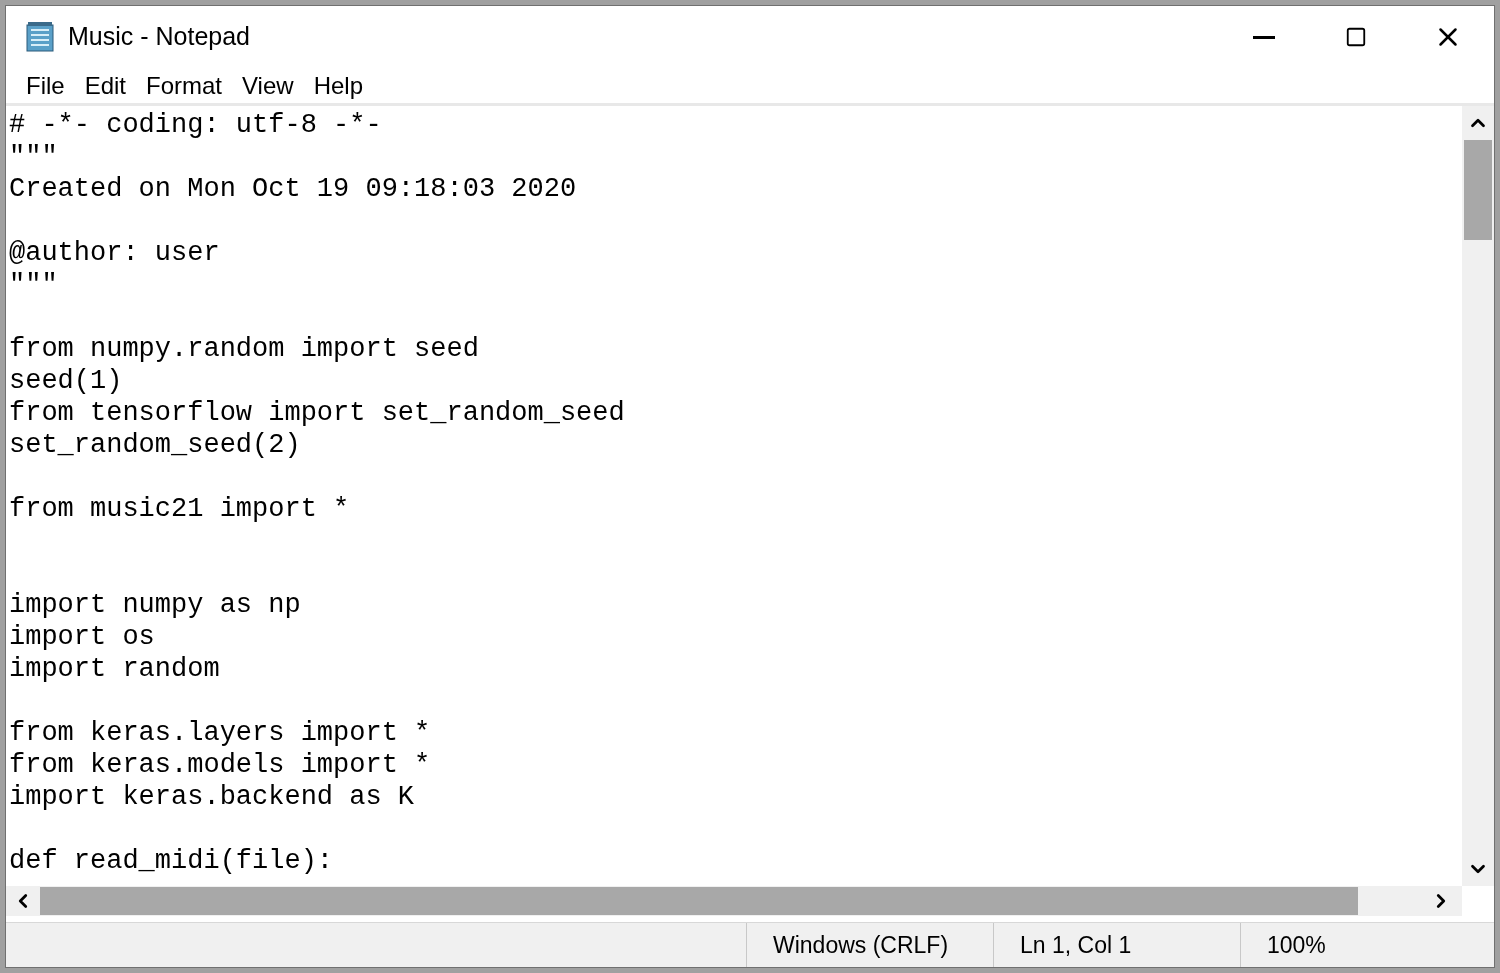  Describe the element at coordinates (105, 85) in the screenshot. I see `menu-item: Edit` at that location.